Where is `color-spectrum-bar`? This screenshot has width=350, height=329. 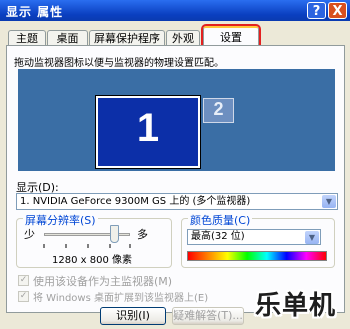 color-spectrum-bar is located at coordinates (257, 256).